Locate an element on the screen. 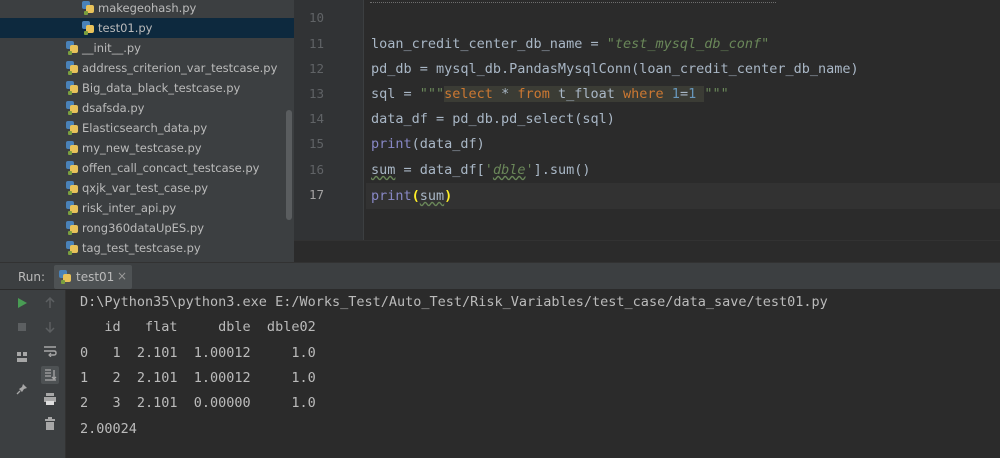  tree-item-my-new-testcase: my_new_testcase.py is located at coordinates (147, 148).